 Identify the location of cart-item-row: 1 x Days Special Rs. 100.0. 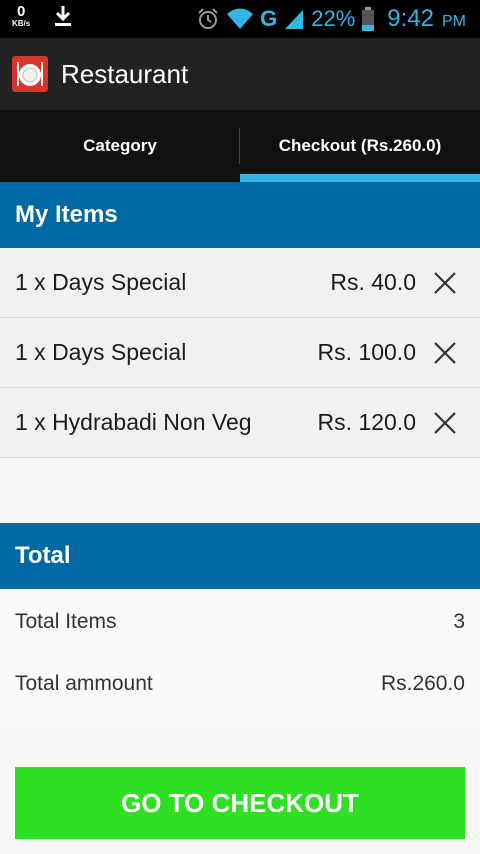
(240, 353).